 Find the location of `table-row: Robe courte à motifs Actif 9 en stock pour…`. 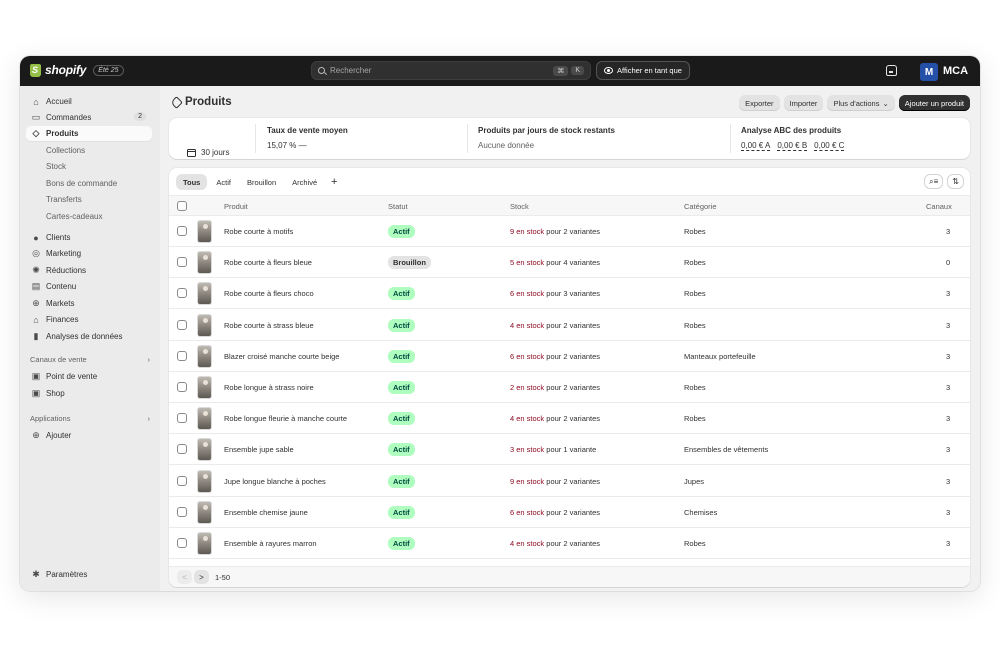

table-row: Robe courte à motifs Actif 9 en stock pour… is located at coordinates (569, 231).